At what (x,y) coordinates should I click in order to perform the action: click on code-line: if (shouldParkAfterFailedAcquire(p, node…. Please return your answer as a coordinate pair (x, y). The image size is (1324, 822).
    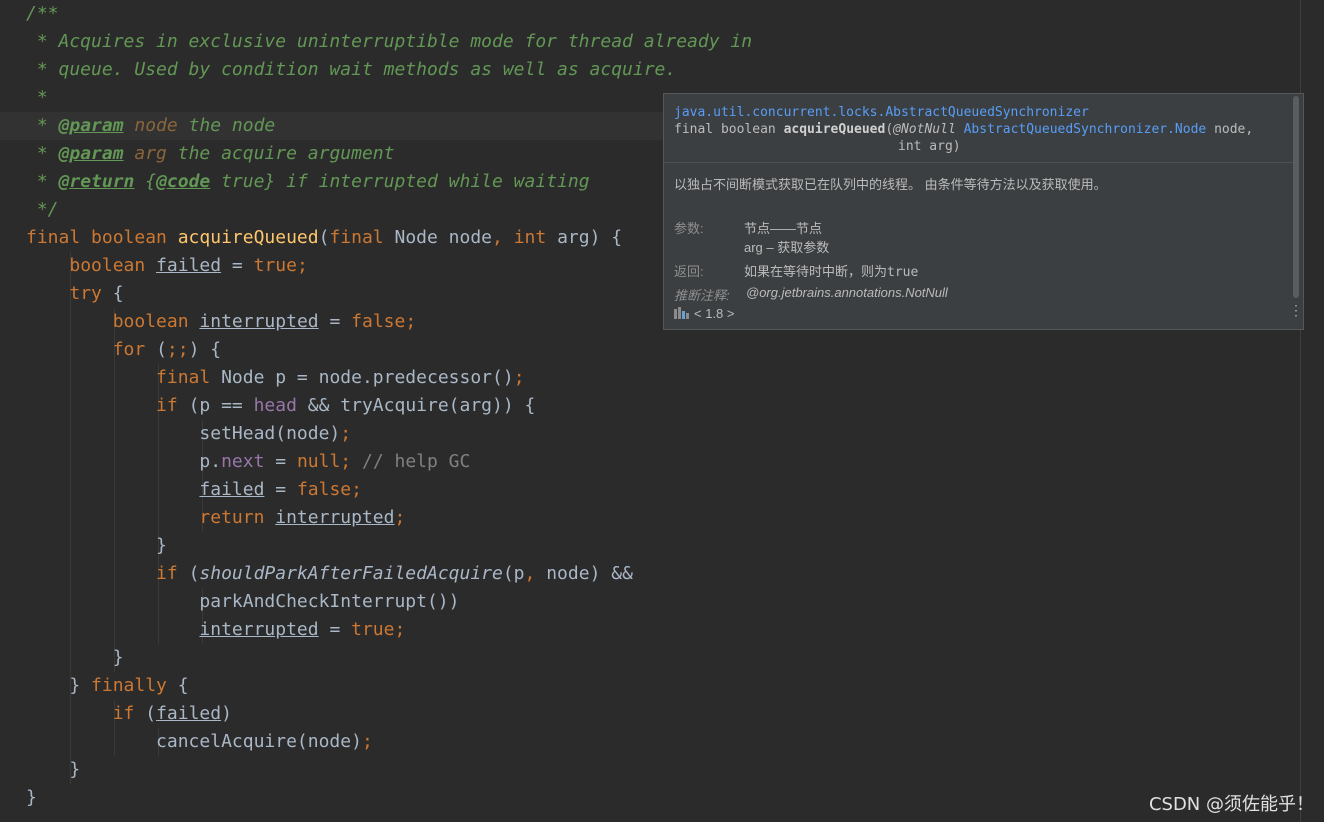
    Looking at the image, I should click on (650, 574).